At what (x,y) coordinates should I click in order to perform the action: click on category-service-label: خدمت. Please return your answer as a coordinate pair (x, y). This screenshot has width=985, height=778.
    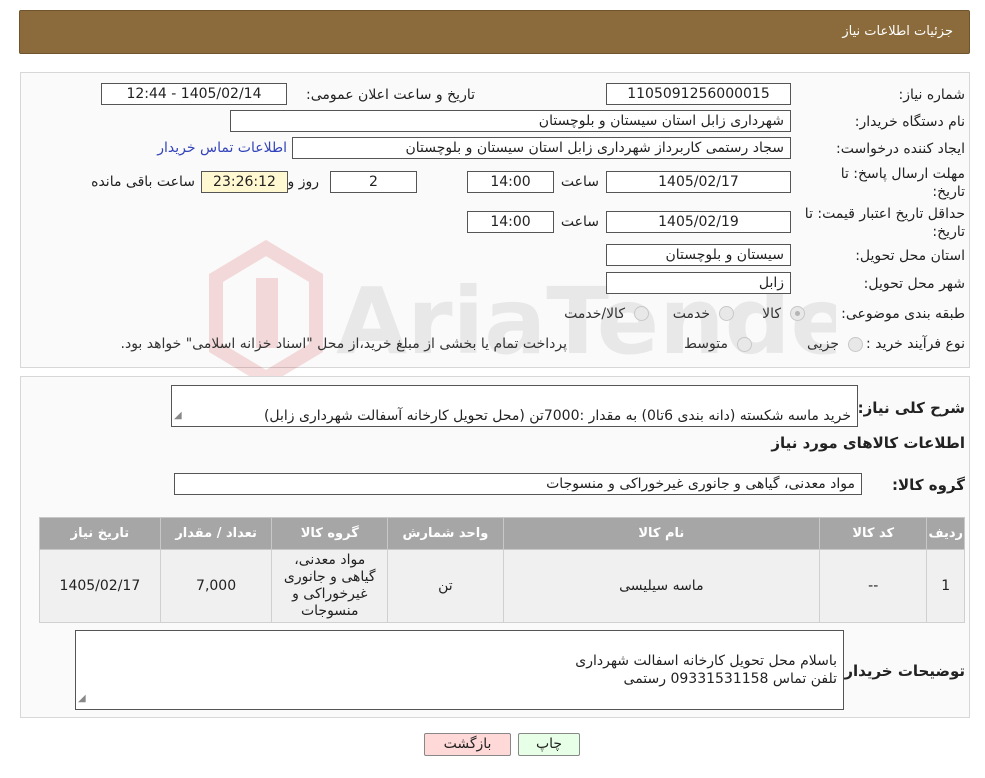
    Looking at the image, I should click on (691, 314).